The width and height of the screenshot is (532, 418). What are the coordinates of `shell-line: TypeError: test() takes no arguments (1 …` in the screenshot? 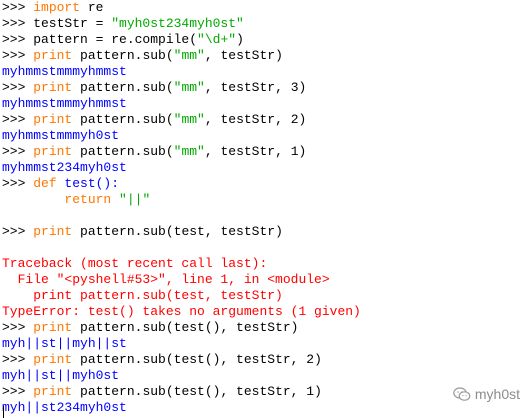 It's located at (266, 312).